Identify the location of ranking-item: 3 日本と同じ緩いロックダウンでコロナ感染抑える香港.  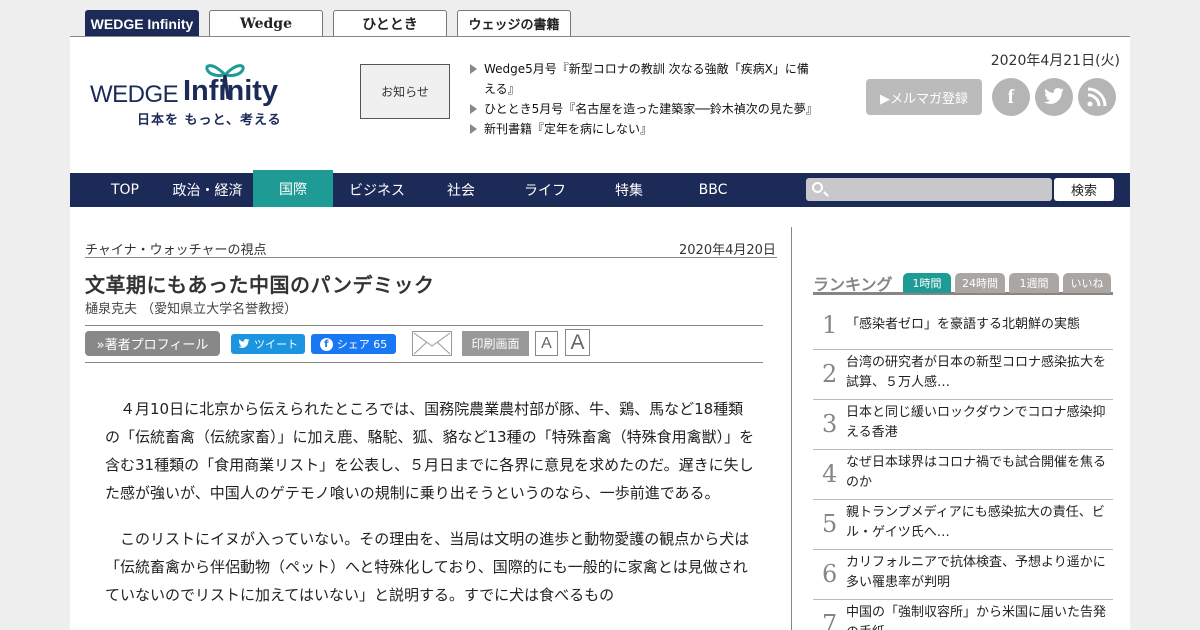
(963, 425).